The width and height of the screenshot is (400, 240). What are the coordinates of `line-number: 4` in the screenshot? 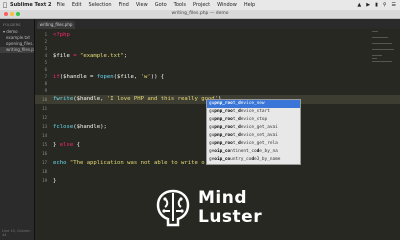 It's located at (45, 55).